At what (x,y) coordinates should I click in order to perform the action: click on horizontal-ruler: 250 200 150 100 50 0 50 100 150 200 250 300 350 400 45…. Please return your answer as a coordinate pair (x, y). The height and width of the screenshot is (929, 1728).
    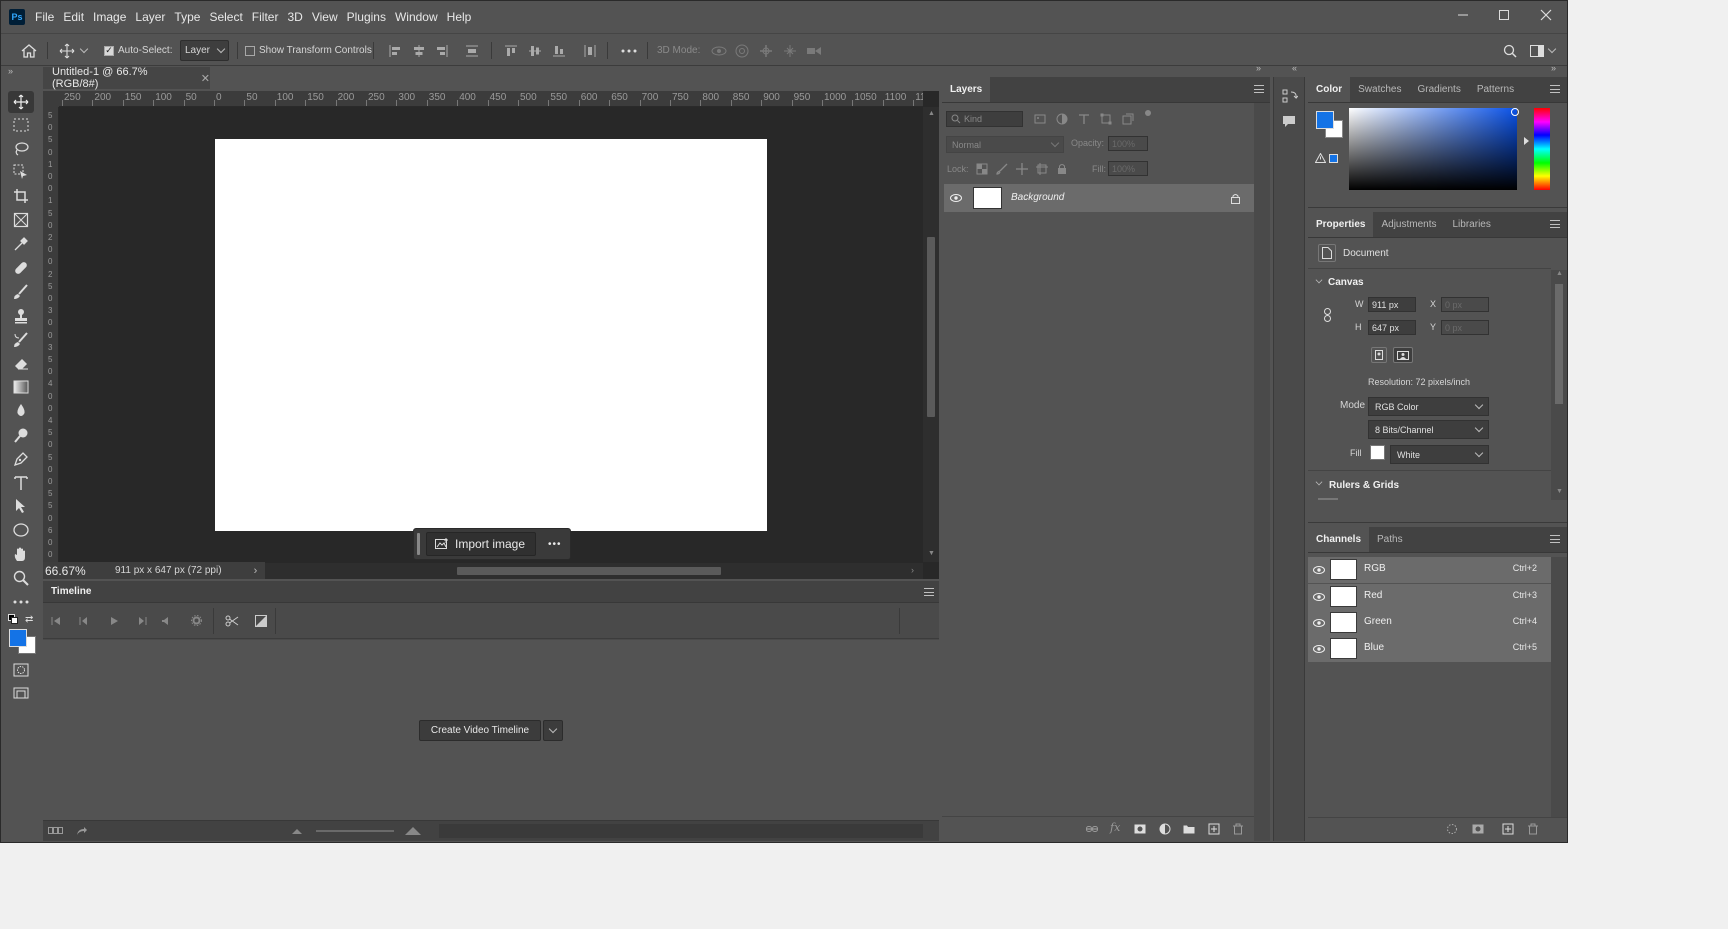
    Looking at the image, I should click on (491, 99).